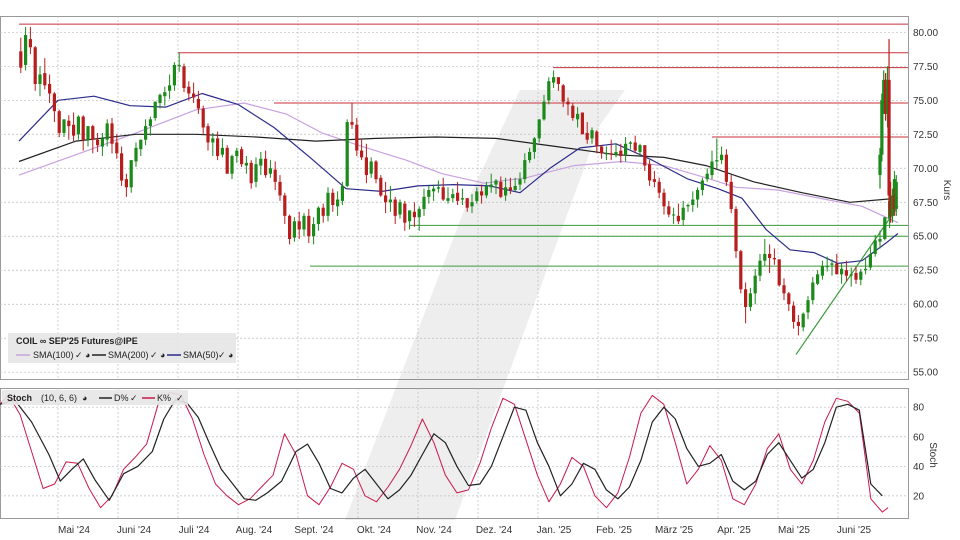 This screenshot has height=540, width=960. What do you see at coordinates (854, 530) in the screenshot?
I see `x-tick-label: Juni '25` at bounding box center [854, 530].